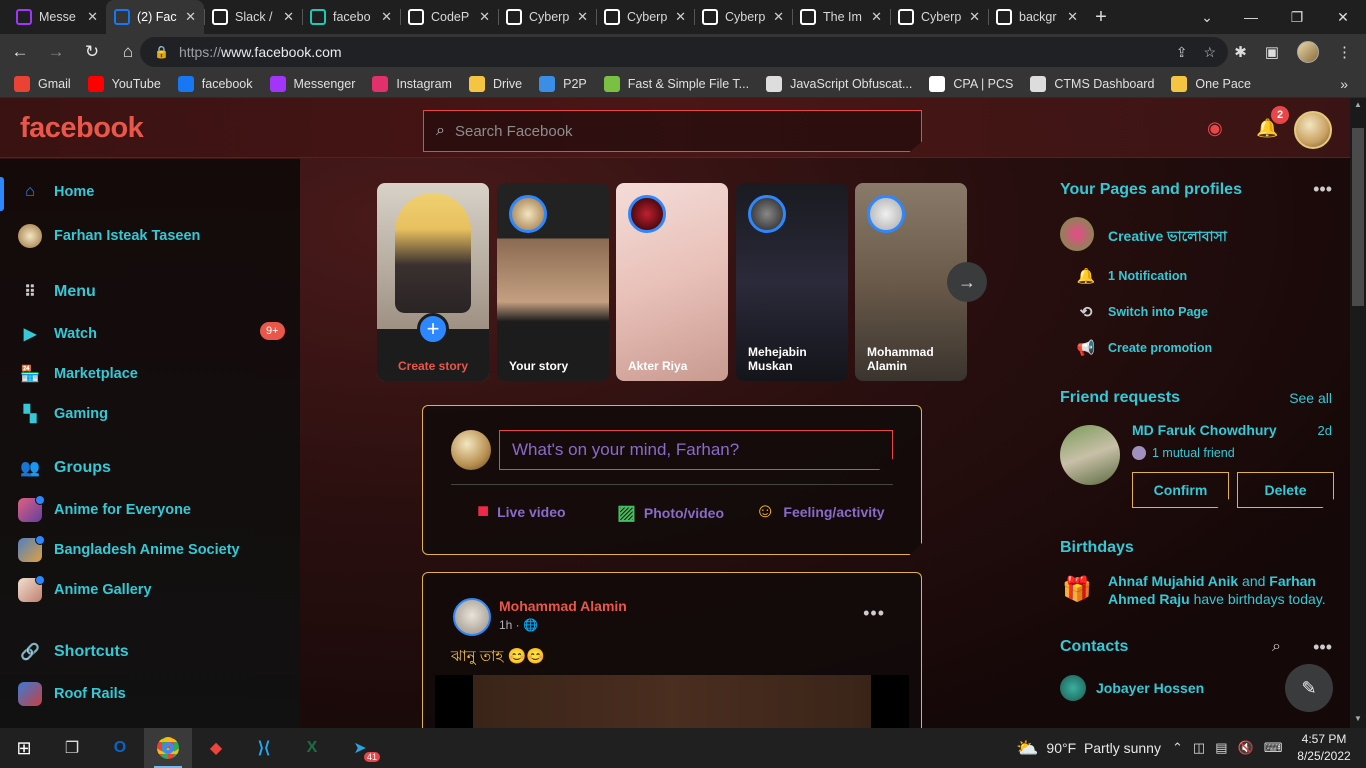 This screenshot has width=1366, height=768. Describe the element at coordinates (1358, 217) in the screenshot. I see `scrollbar-thumb` at that location.